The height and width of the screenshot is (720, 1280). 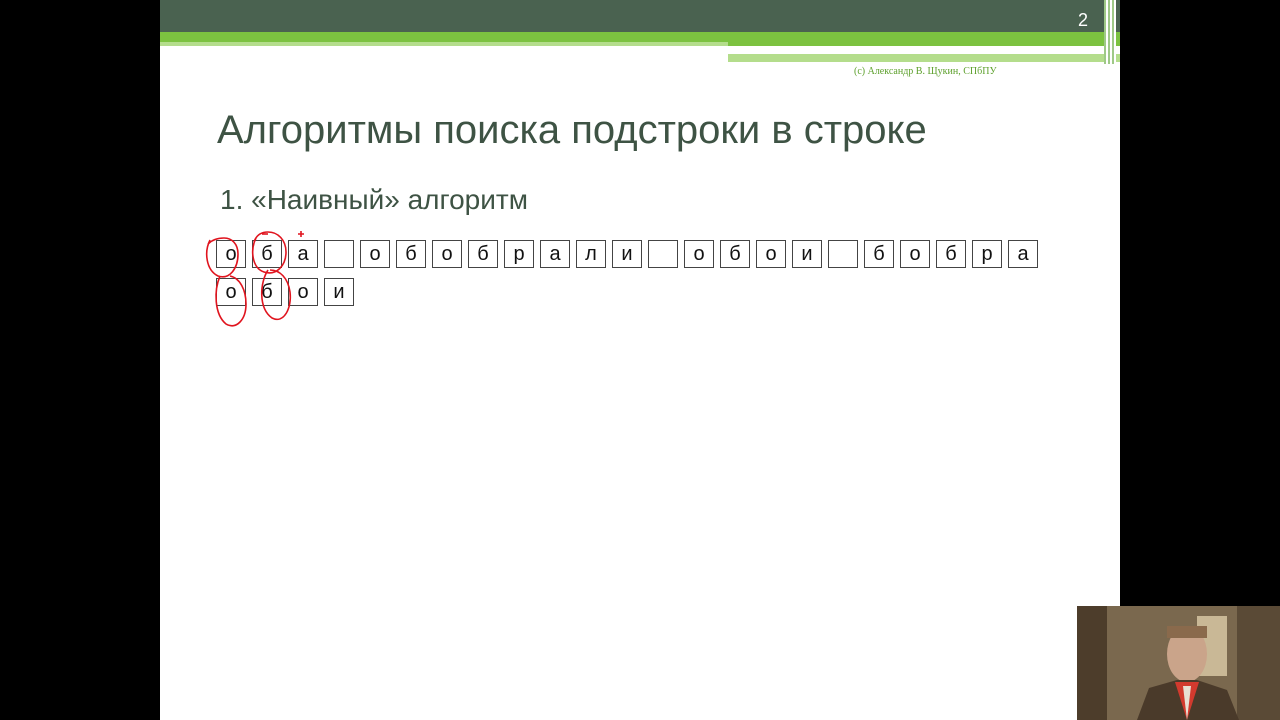 What do you see at coordinates (1082, 20) in the screenshot?
I see `page-number: 2` at bounding box center [1082, 20].